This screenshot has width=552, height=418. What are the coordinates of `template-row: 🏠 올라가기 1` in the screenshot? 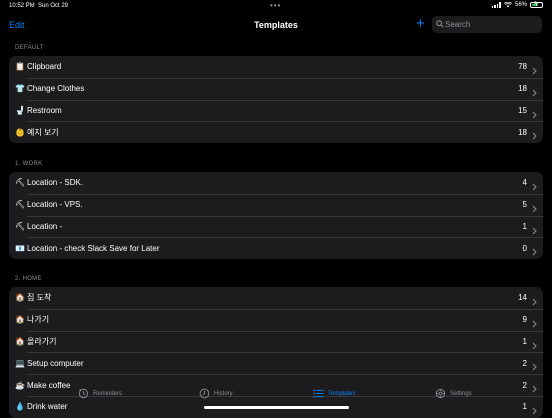 It's located at (276, 341).